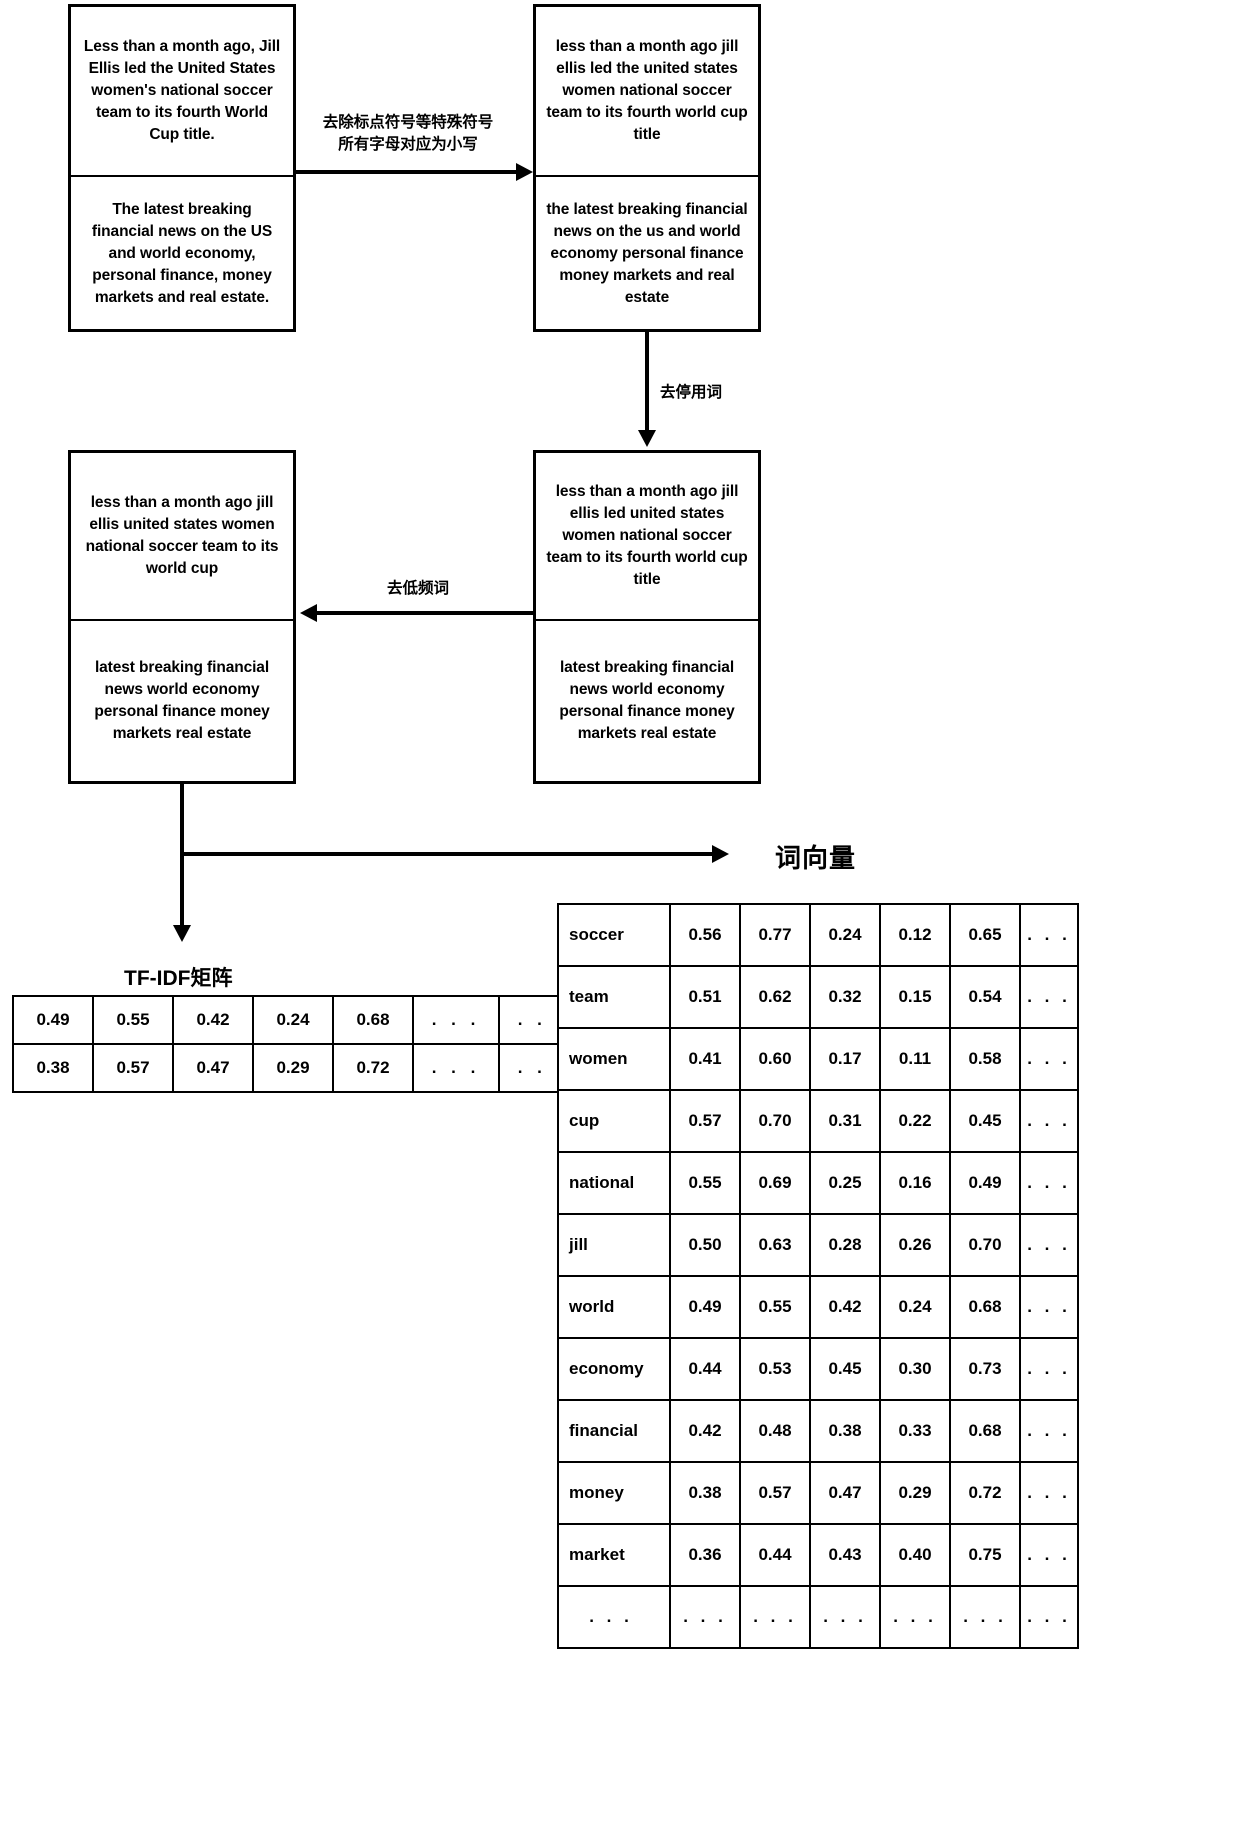 This screenshot has width=1240, height=1824. I want to click on word-vector-value-cell: 0.57, so click(705, 1121).